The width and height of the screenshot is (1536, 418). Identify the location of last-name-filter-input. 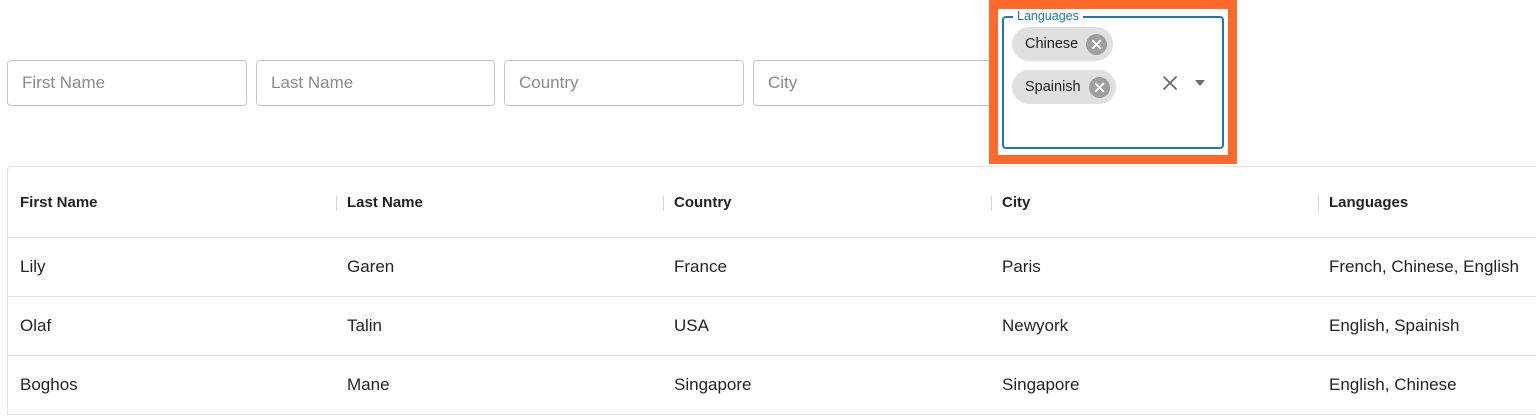
(375, 83).